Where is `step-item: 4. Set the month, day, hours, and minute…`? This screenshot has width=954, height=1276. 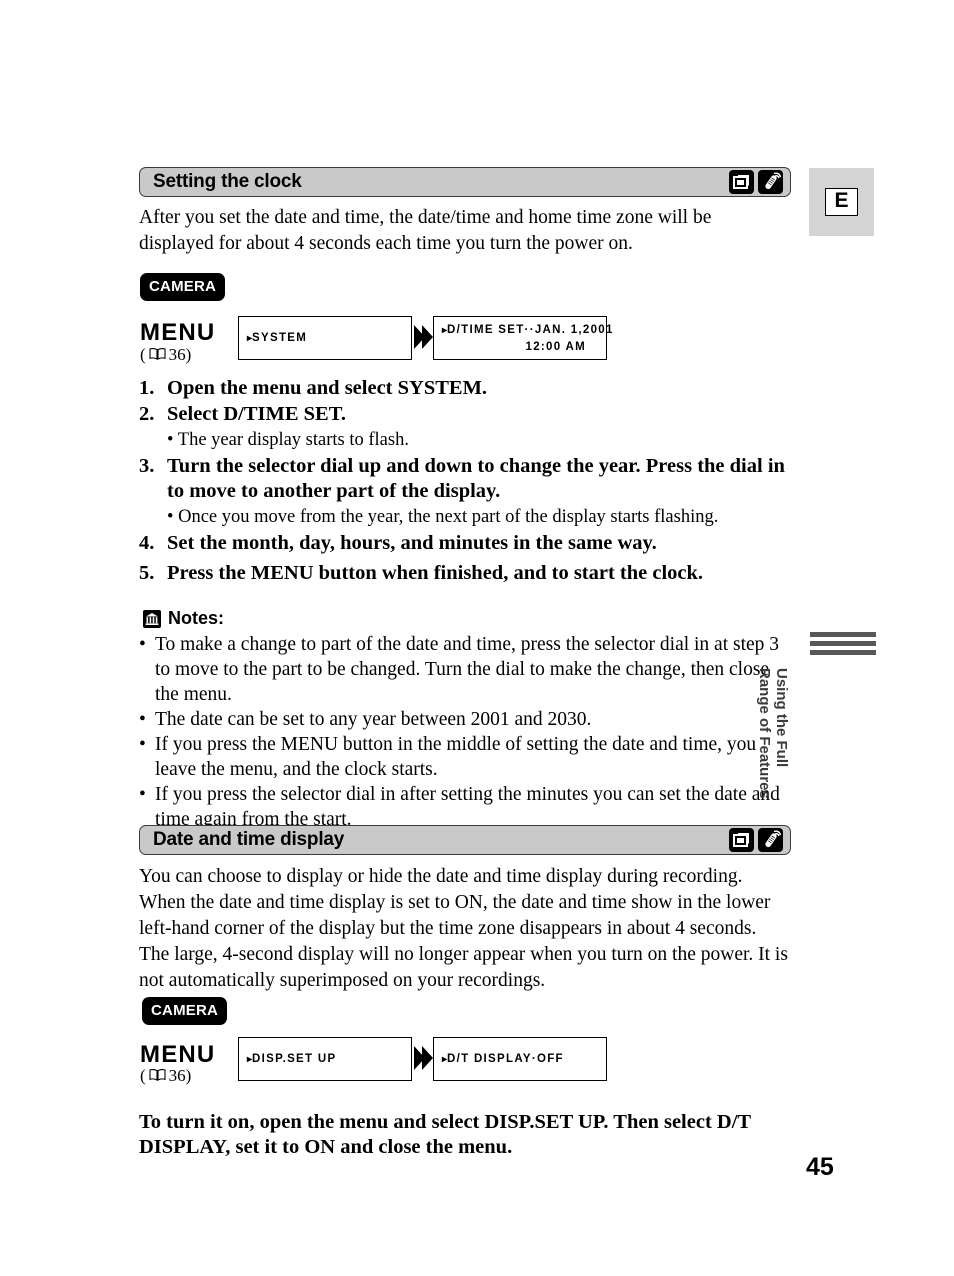 step-item: 4. Set the month, day, hours, and minute… is located at coordinates (469, 543).